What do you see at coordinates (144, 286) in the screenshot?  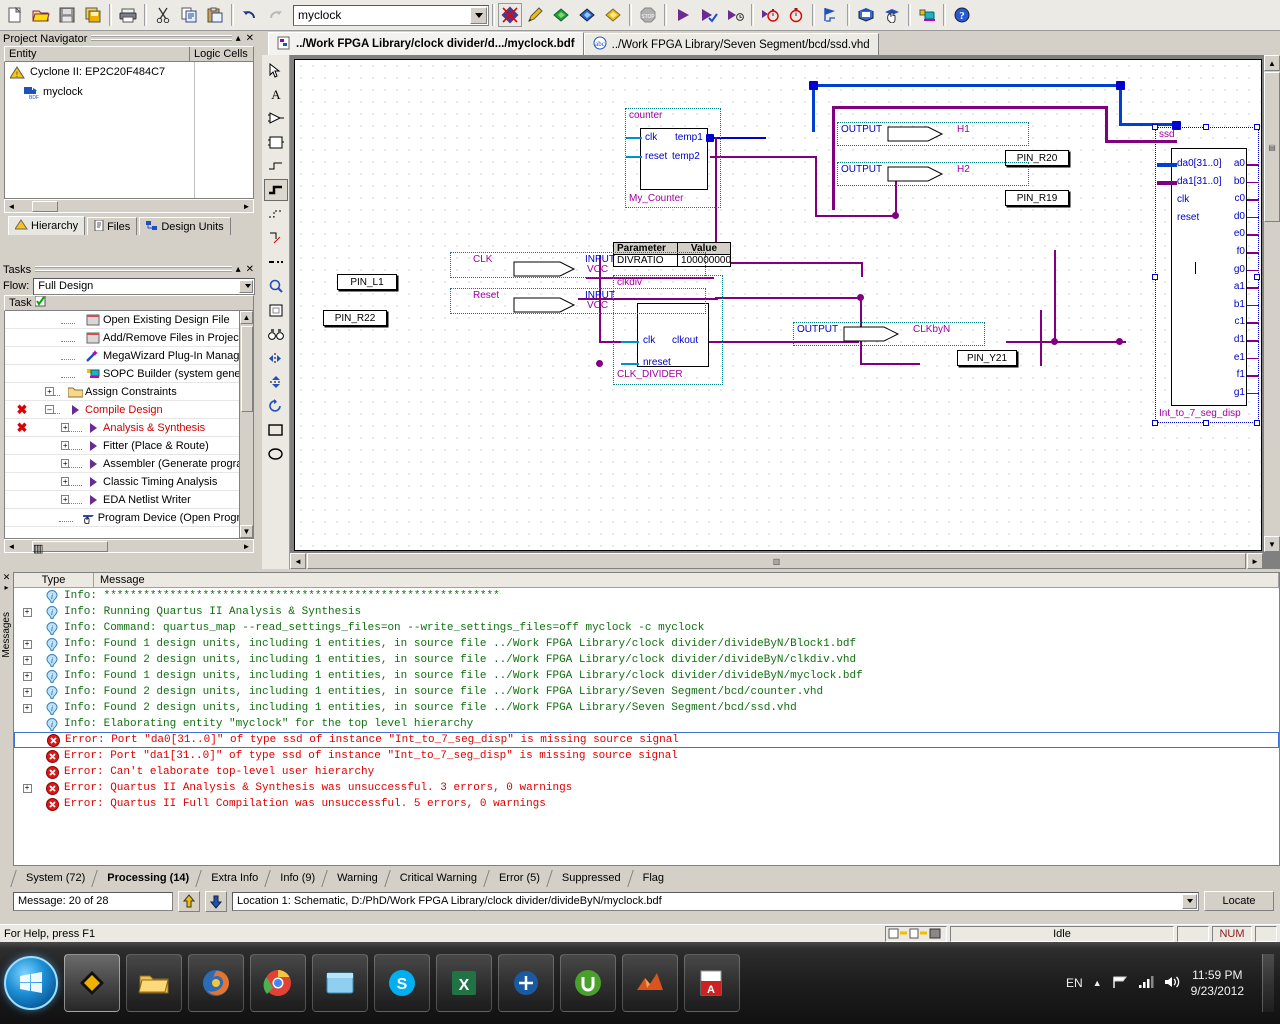 I see `flow-combo: Full Design` at bounding box center [144, 286].